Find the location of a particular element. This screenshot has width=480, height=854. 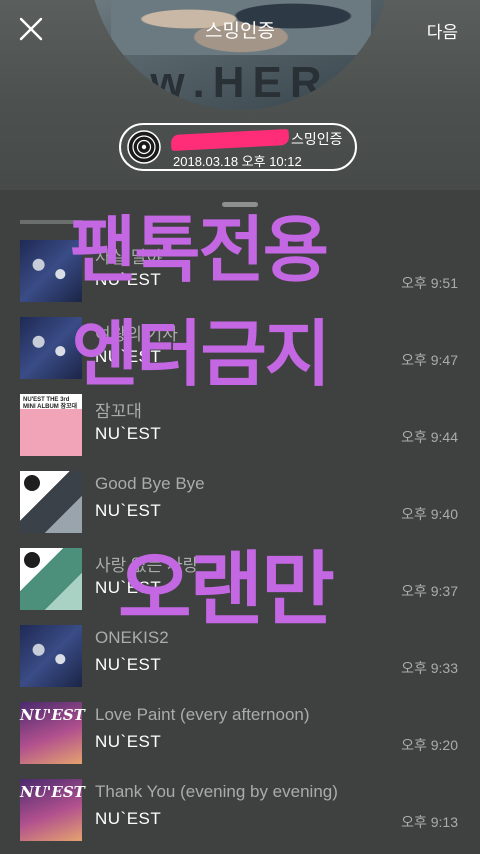

song-title: Thank You (evening by evening) is located at coordinates (216, 791).